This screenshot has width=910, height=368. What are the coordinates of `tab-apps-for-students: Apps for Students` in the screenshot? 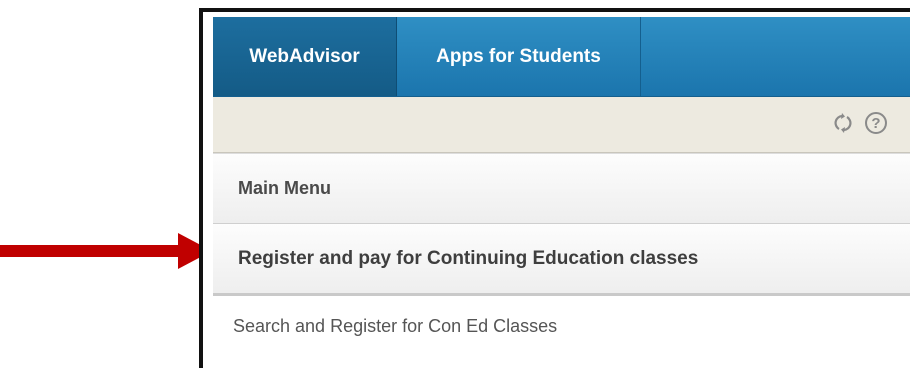 It's located at (519, 56).